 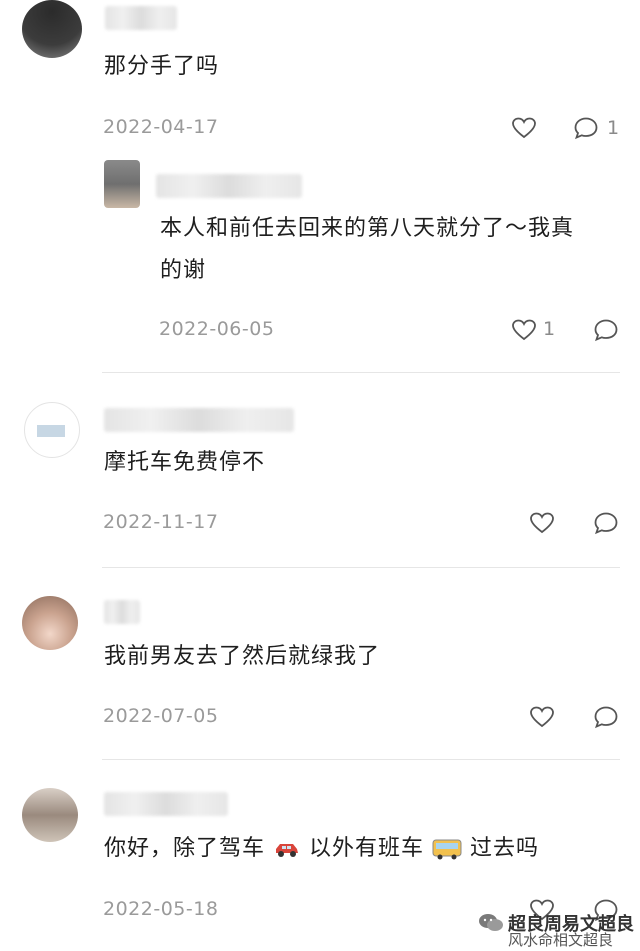 I want to click on comment-text-part-2: 以外有班车, so click(x=367, y=848).